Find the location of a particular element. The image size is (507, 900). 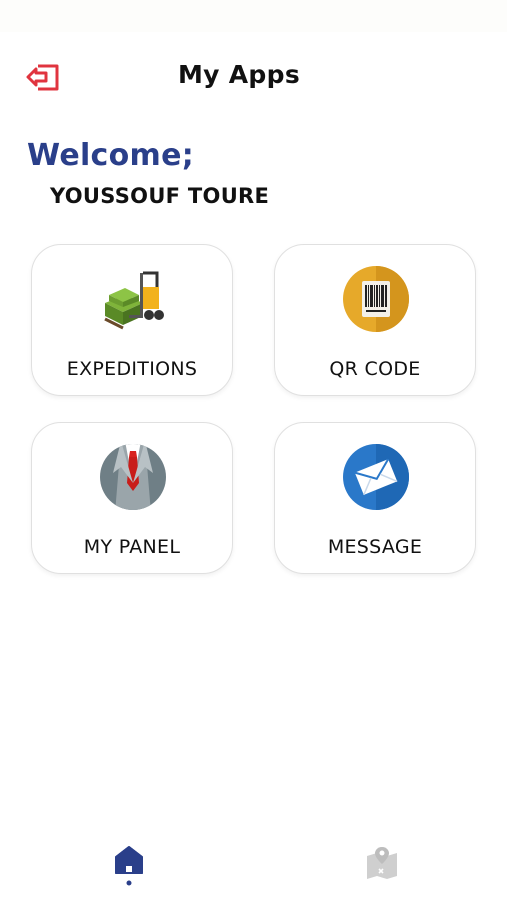

forklift-icon is located at coordinates (134, 300).